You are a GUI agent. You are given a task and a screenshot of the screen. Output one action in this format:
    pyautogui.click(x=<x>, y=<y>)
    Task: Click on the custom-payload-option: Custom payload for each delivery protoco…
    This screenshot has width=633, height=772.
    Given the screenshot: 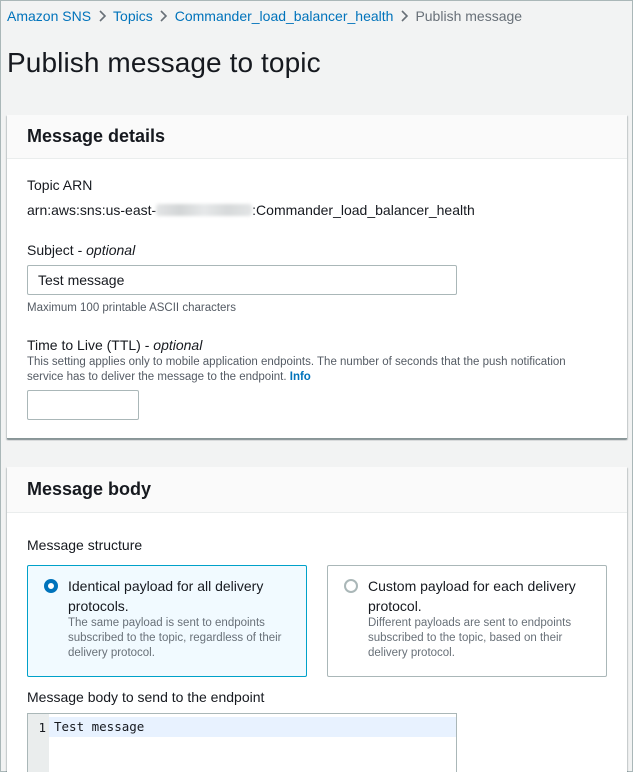 What is the action you would take?
    pyautogui.click(x=467, y=621)
    